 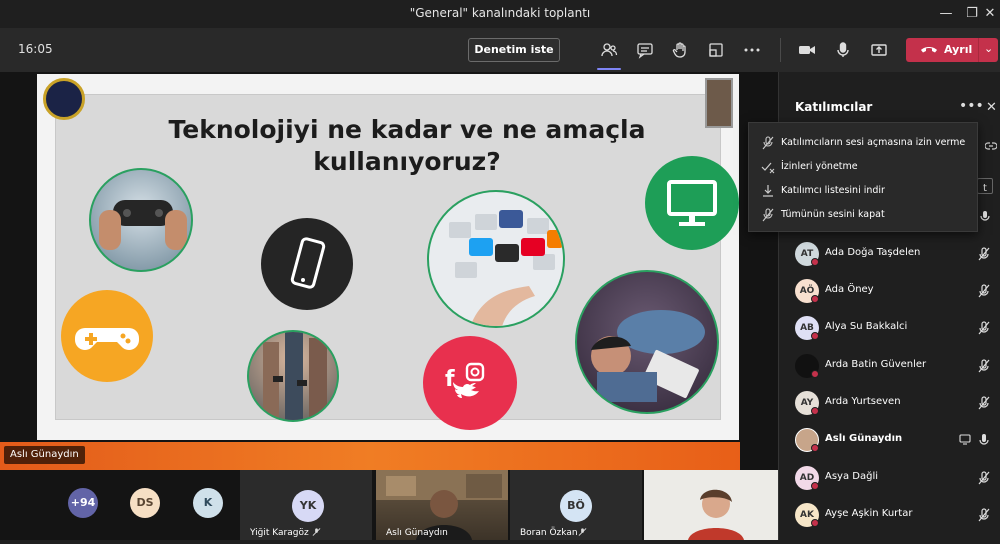 What do you see at coordinates (768, 215) in the screenshot?
I see `mute-all-icon` at bounding box center [768, 215].